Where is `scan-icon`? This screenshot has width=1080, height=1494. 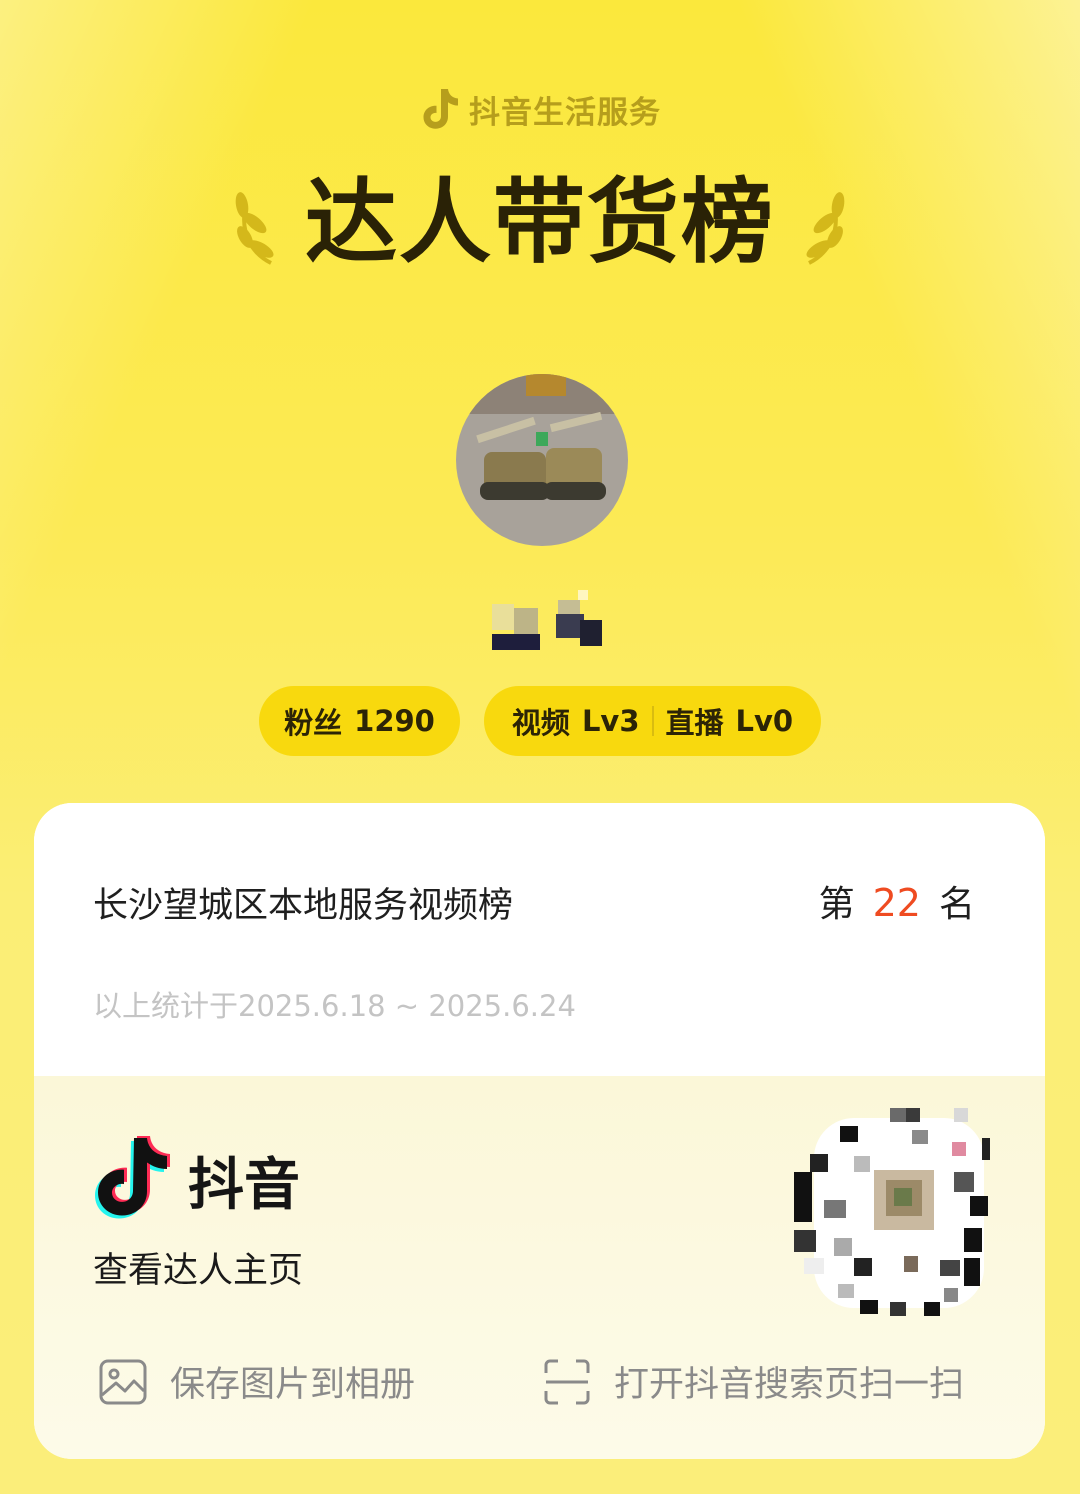
scan-icon is located at coordinates (567, 1381).